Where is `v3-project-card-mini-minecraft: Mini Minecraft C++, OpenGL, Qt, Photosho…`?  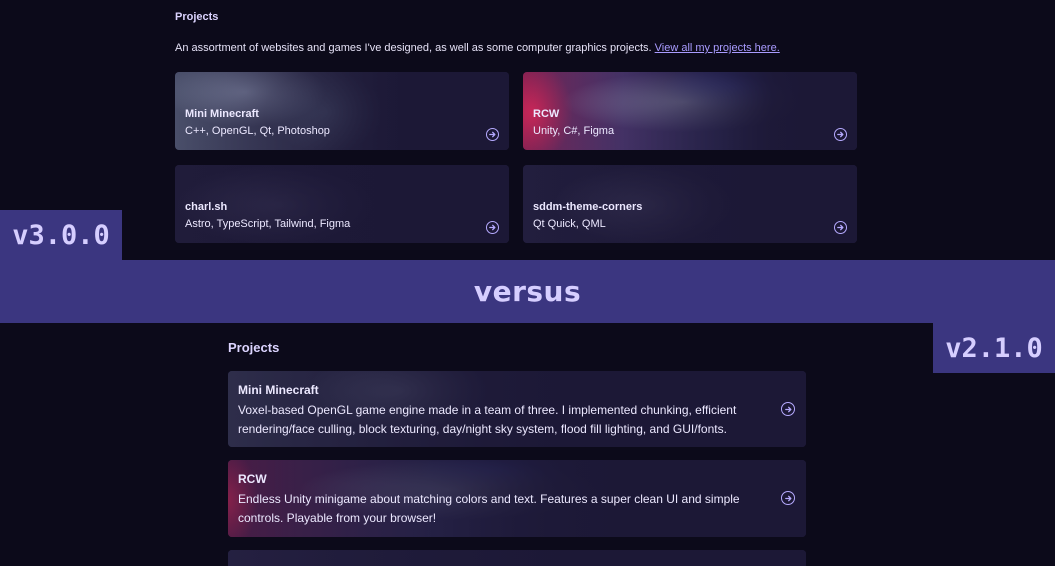 v3-project-card-mini-minecraft: Mini Minecraft C++, OpenGL, Qt, Photosho… is located at coordinates (342, 111).